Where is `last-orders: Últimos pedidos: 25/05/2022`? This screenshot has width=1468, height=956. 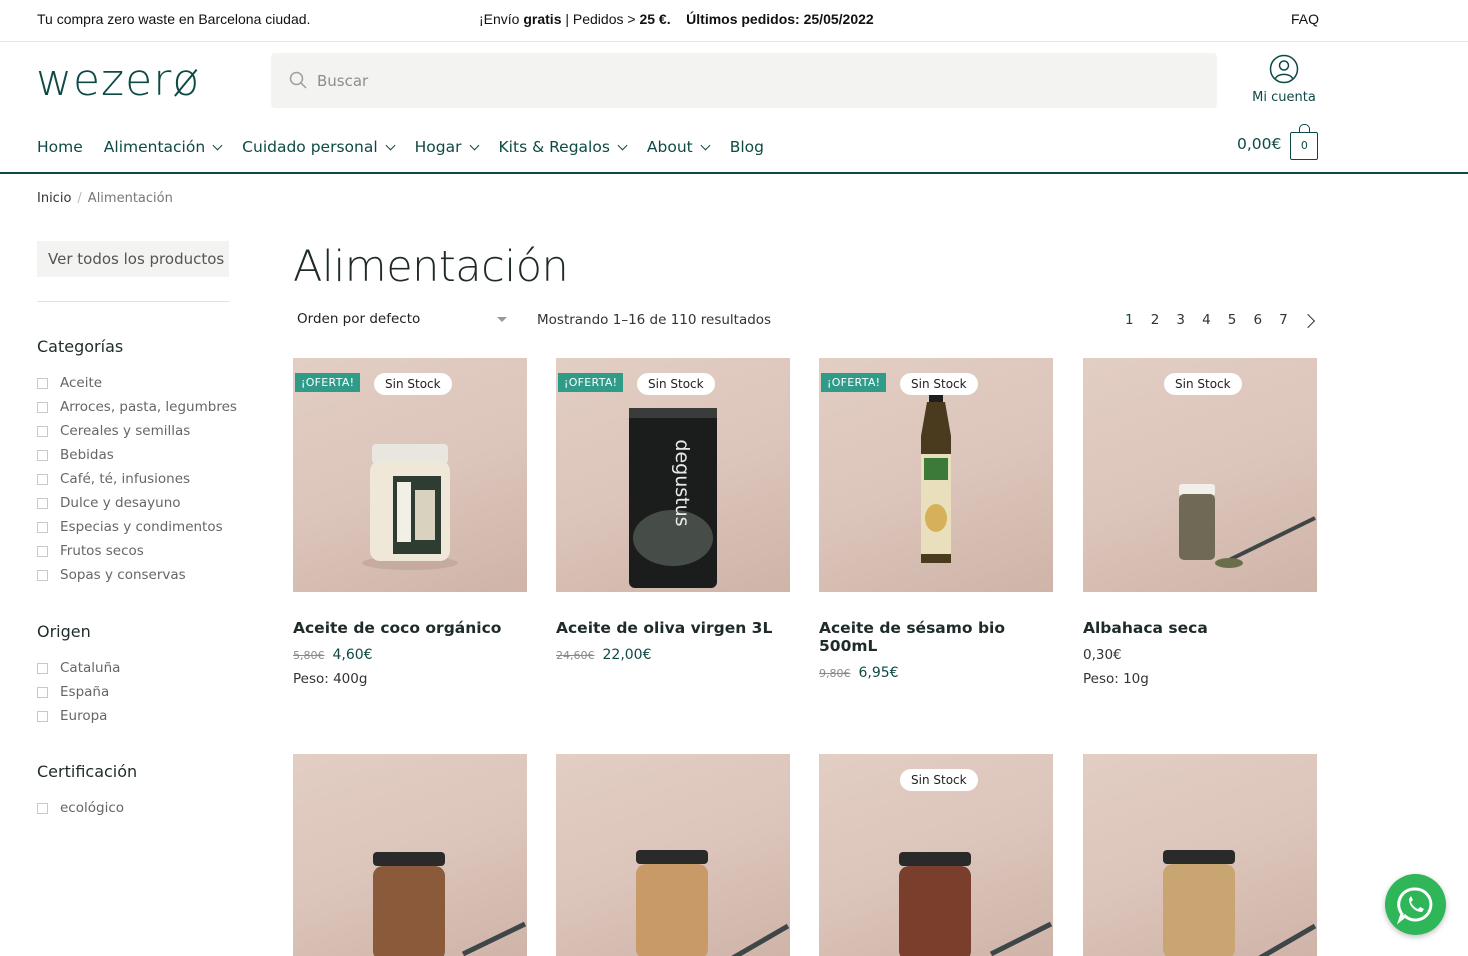
last-orders: Últimos pedidos: 25/05/2022 is located at coordinates (780, 19).